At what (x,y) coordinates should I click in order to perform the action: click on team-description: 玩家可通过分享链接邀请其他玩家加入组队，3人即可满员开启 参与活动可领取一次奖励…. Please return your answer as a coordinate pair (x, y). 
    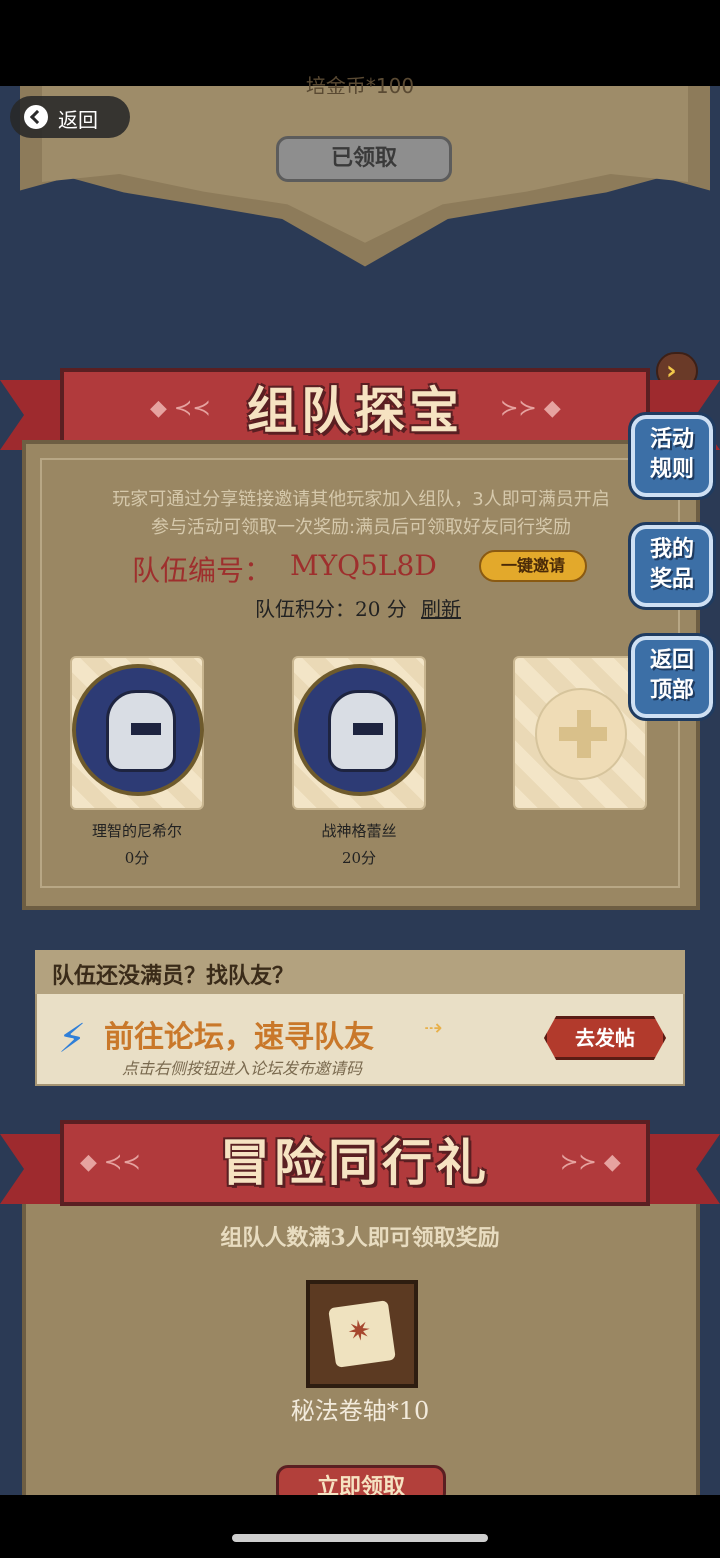
    Looking at the image, I should click on (361, 514).